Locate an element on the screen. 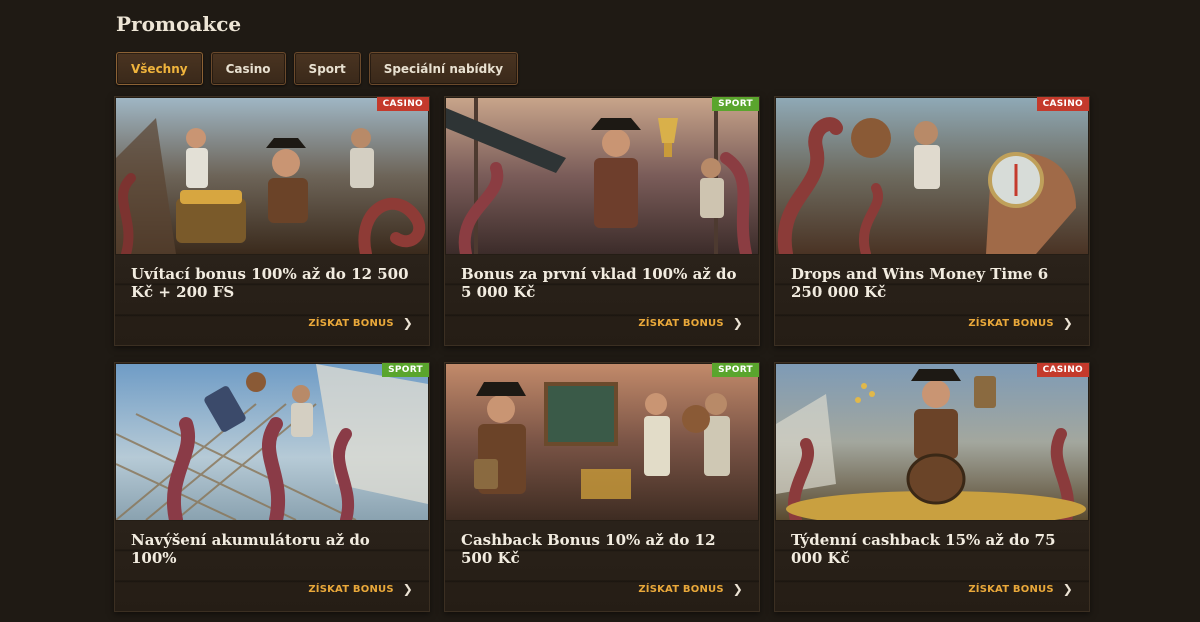  promo-title: Drops and Wins Money Time 6 250 000 Kč is located at coordinates (920, 283).